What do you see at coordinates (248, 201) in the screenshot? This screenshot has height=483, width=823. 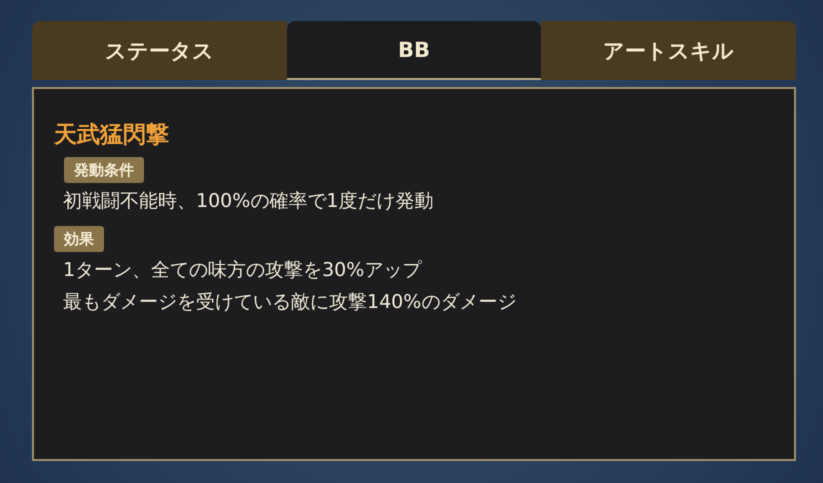 I see `description-text: 初戦闘不能時、100%の確率で1度だけ発動` at bounding box center [248, 201].